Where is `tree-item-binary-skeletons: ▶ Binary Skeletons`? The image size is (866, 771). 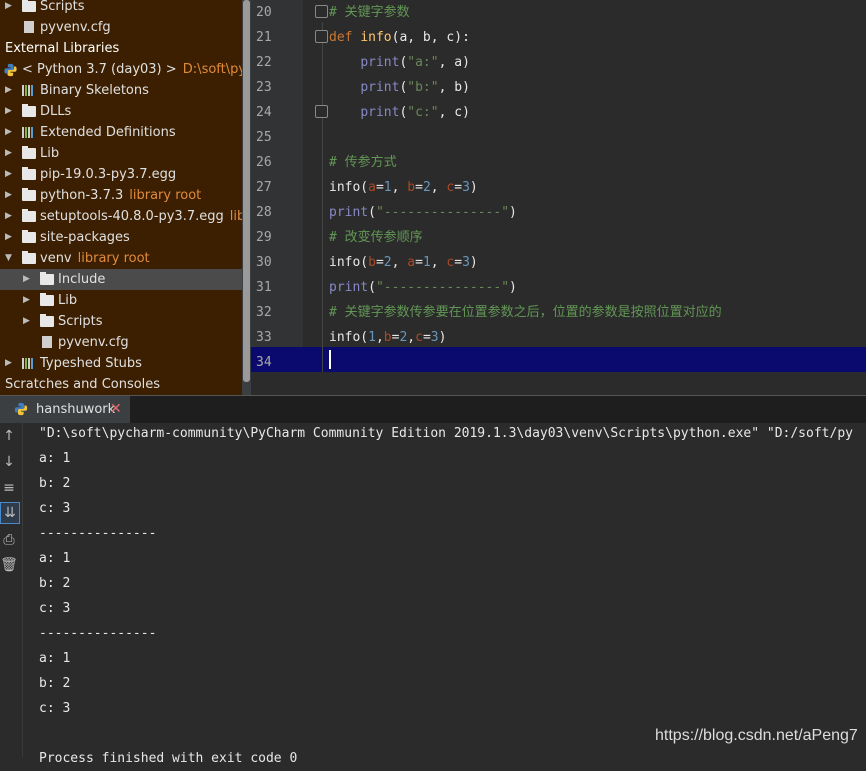
tree-item-binary-skeletons: ▶ Binary Skeletons is located at coordinates (121, 90).